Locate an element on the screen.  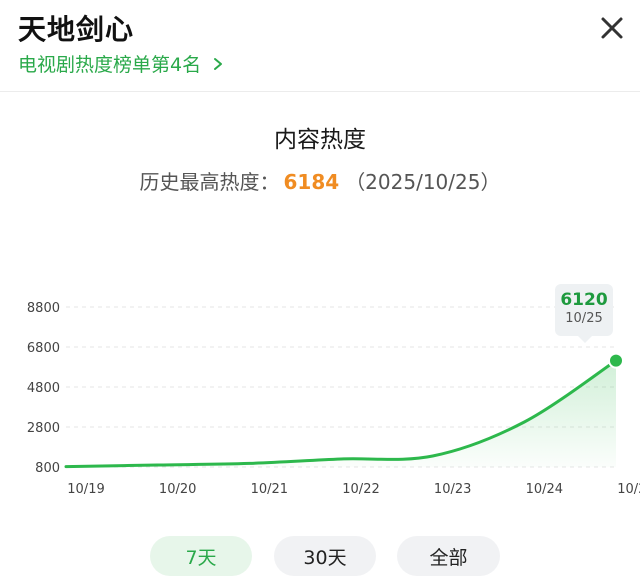
x-tick-label: 10/19 is located at coordinates (85, 489).